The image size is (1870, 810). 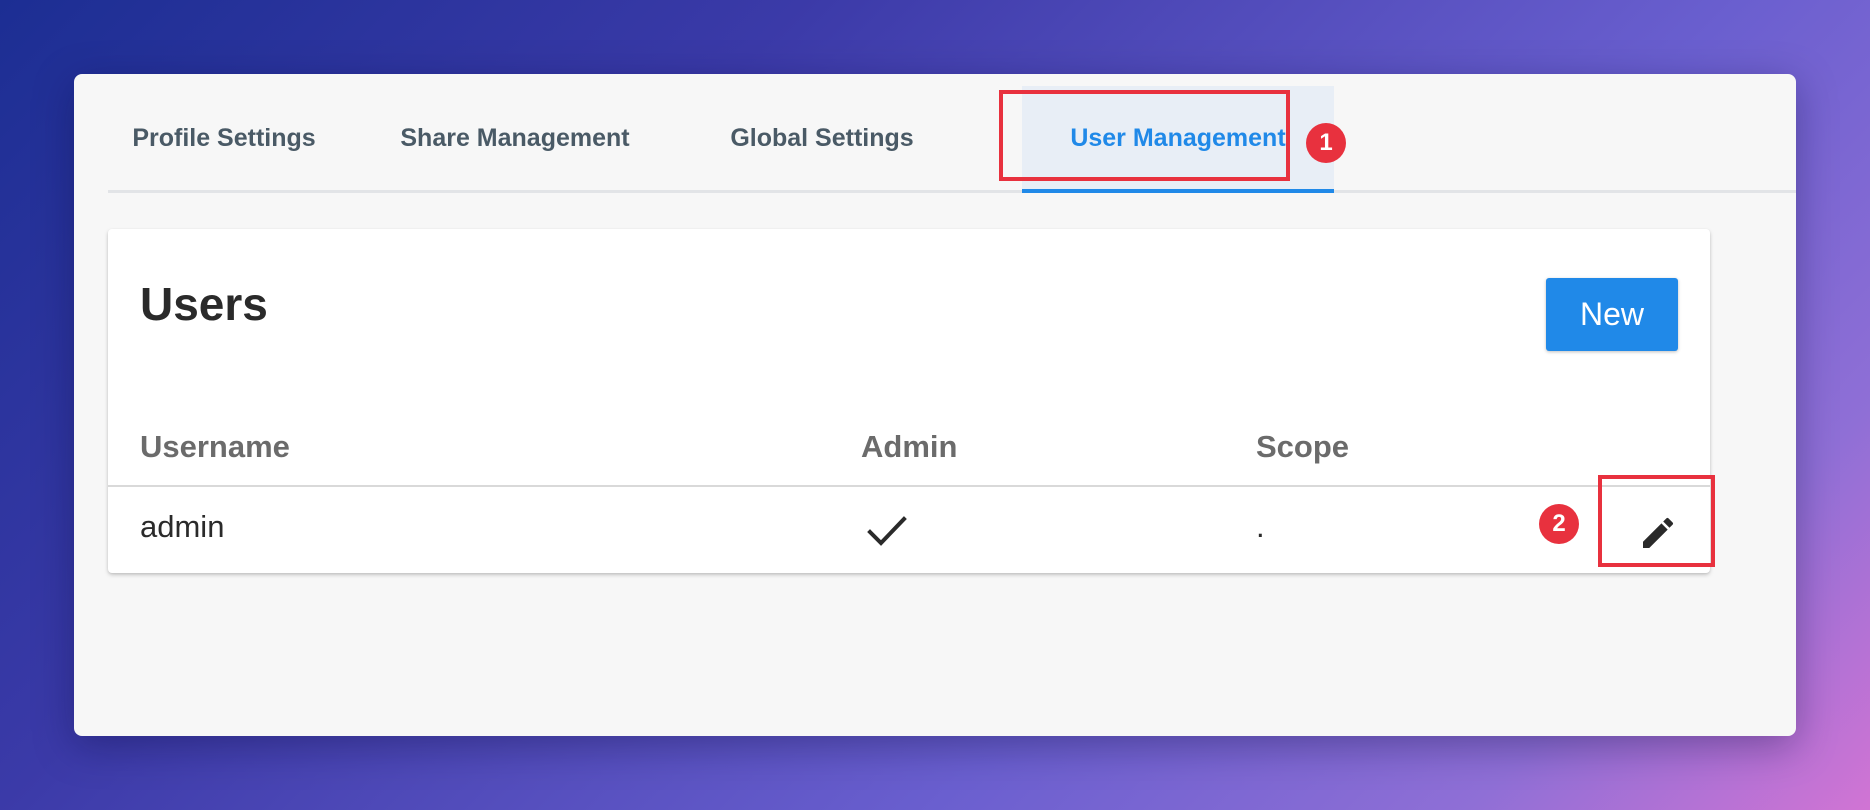 What do you see at coordinates (1260, 526) in the screenshot?
I see `cell-scope: .` at bounding box center [1260, 526].